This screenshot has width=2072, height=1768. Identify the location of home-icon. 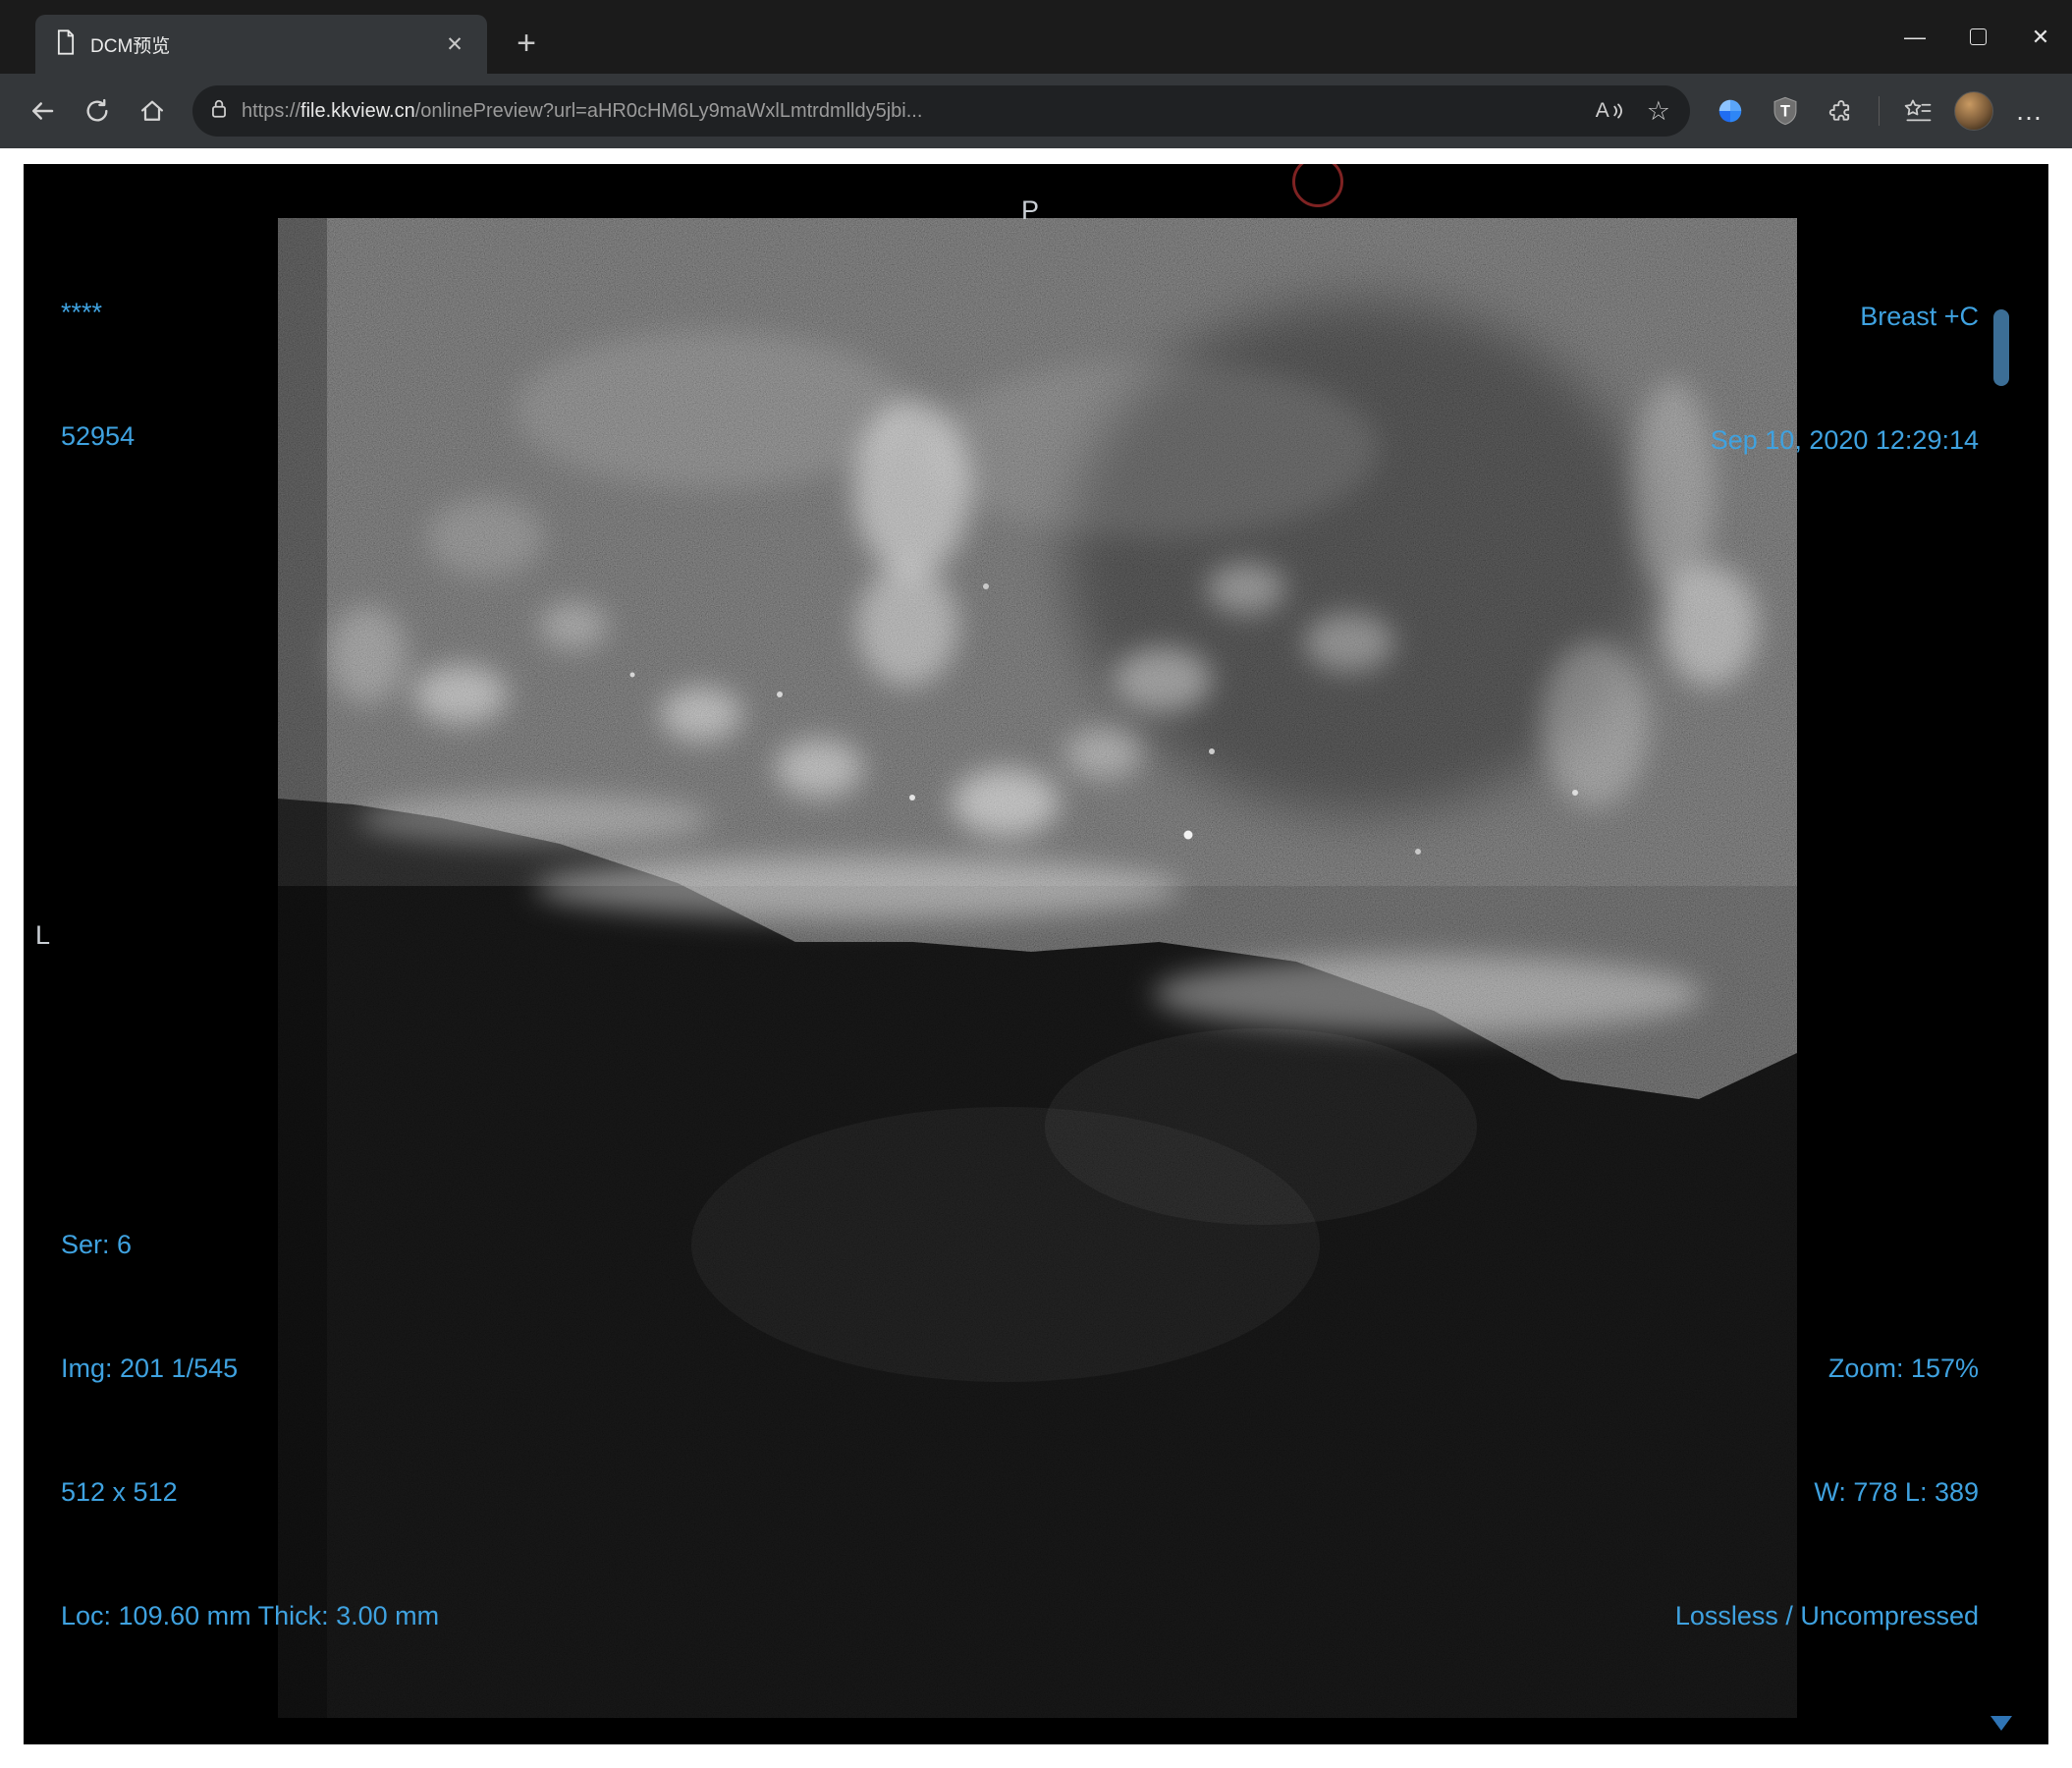
(152, 110).